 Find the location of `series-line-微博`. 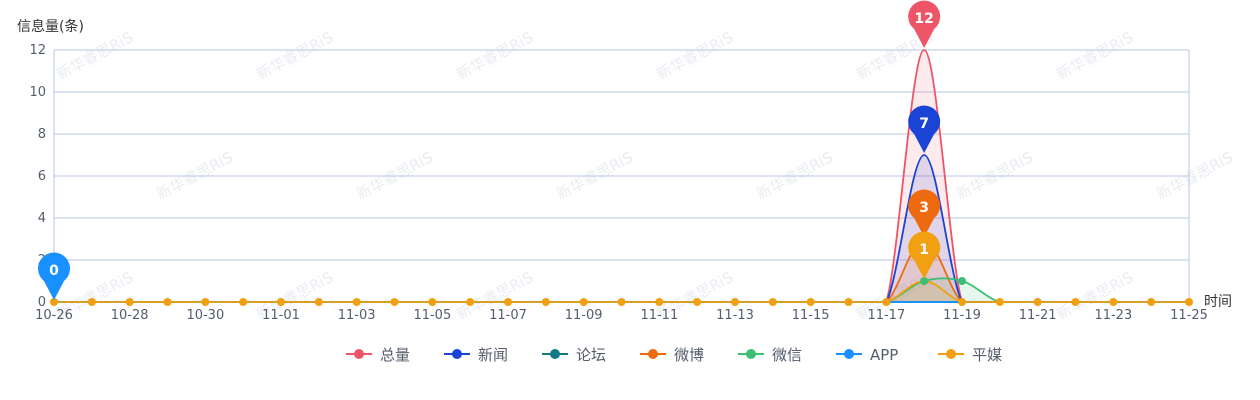

series-line-微博 is located at coordinates (621, 270).